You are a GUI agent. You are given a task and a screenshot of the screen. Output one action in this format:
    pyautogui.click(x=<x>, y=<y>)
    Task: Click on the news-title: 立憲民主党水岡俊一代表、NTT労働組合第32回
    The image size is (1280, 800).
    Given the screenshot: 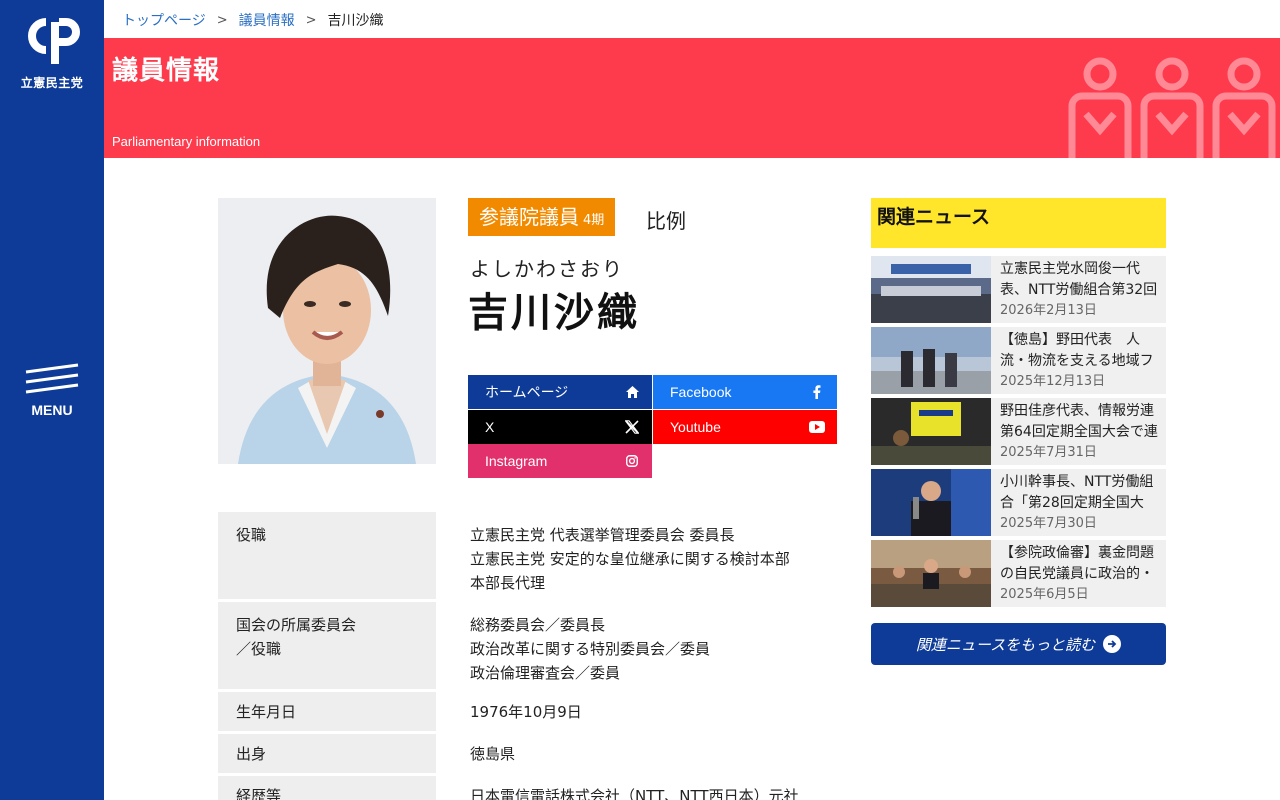 What is the action you would take?
    pyautogui.click(x=1079, y=279)
    